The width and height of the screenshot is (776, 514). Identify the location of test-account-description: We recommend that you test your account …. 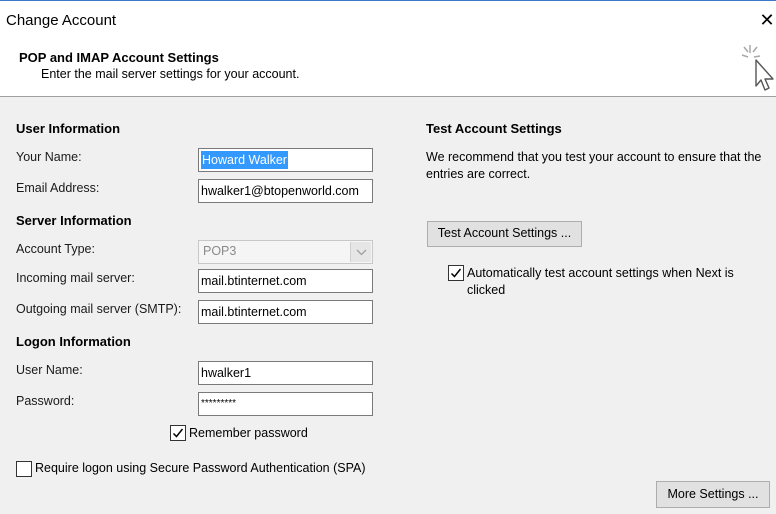
(594, 165).